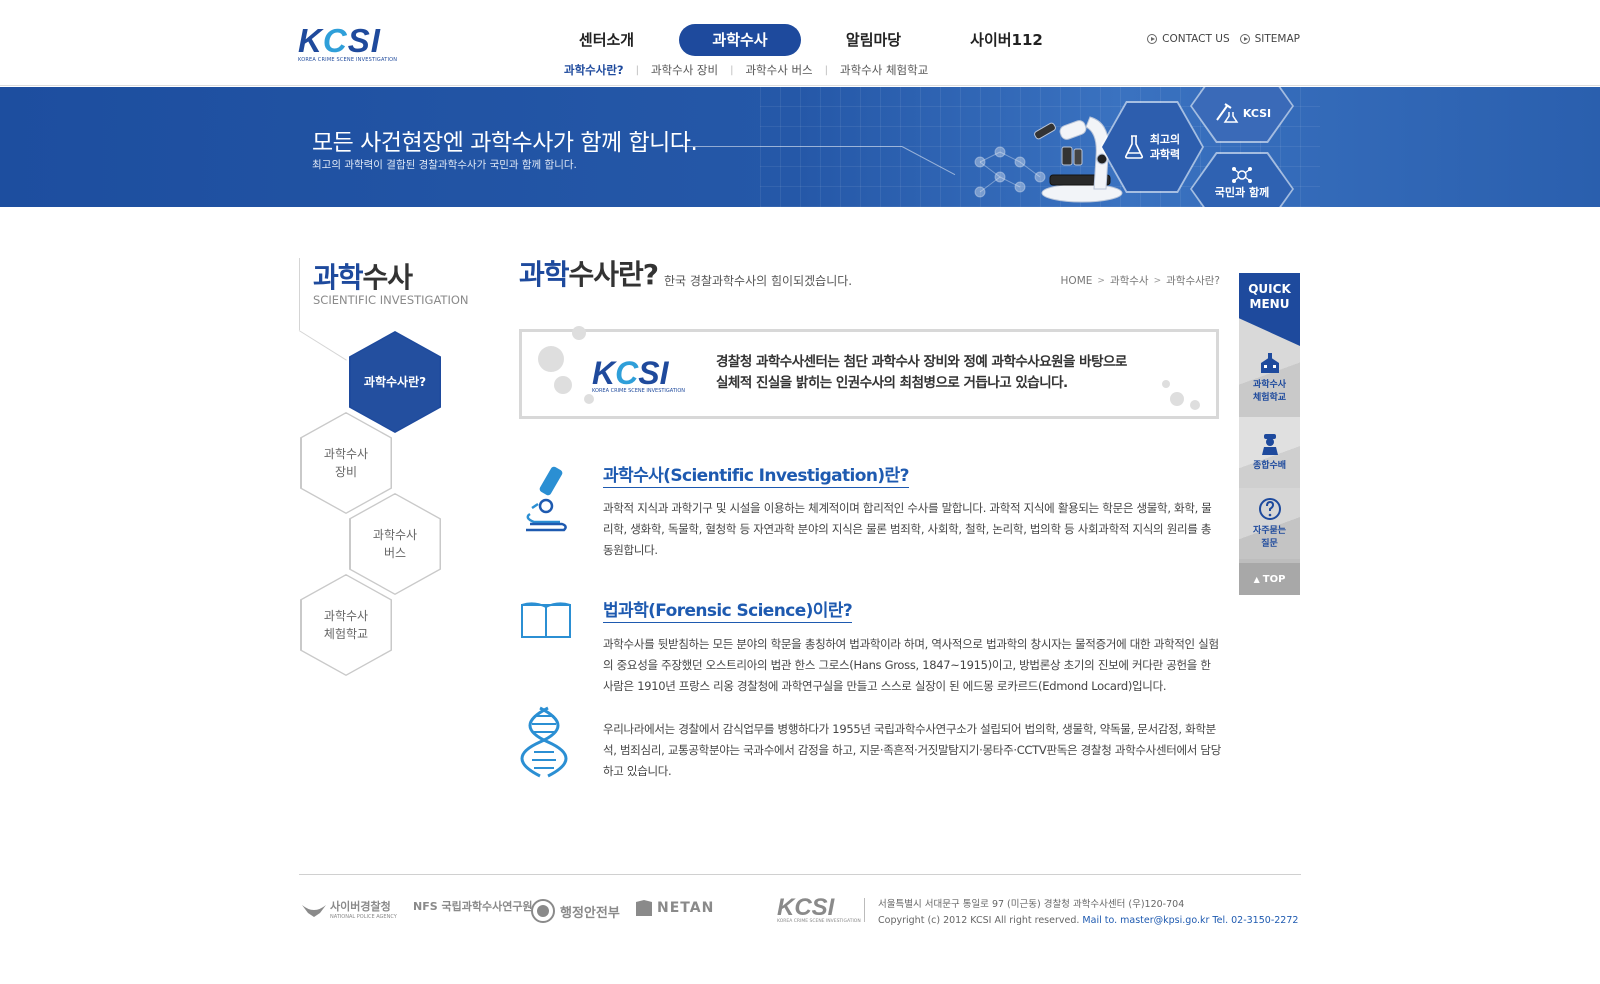 The height and width of the screenshot is (984, 1600). I want to click on section1-title: 과학수사(Scientific Investigation)란?, so click(756, 474).